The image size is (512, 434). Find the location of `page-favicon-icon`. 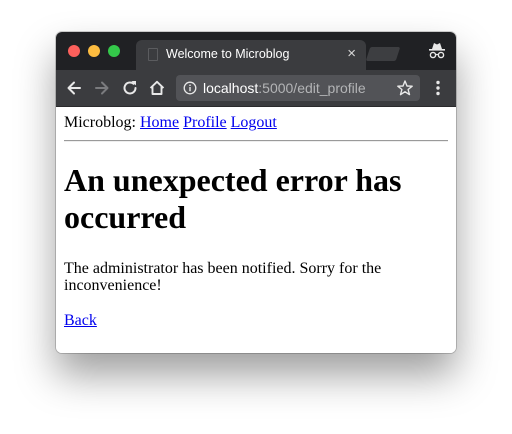

page-favicon-icon is located at coordinates (153, 54).